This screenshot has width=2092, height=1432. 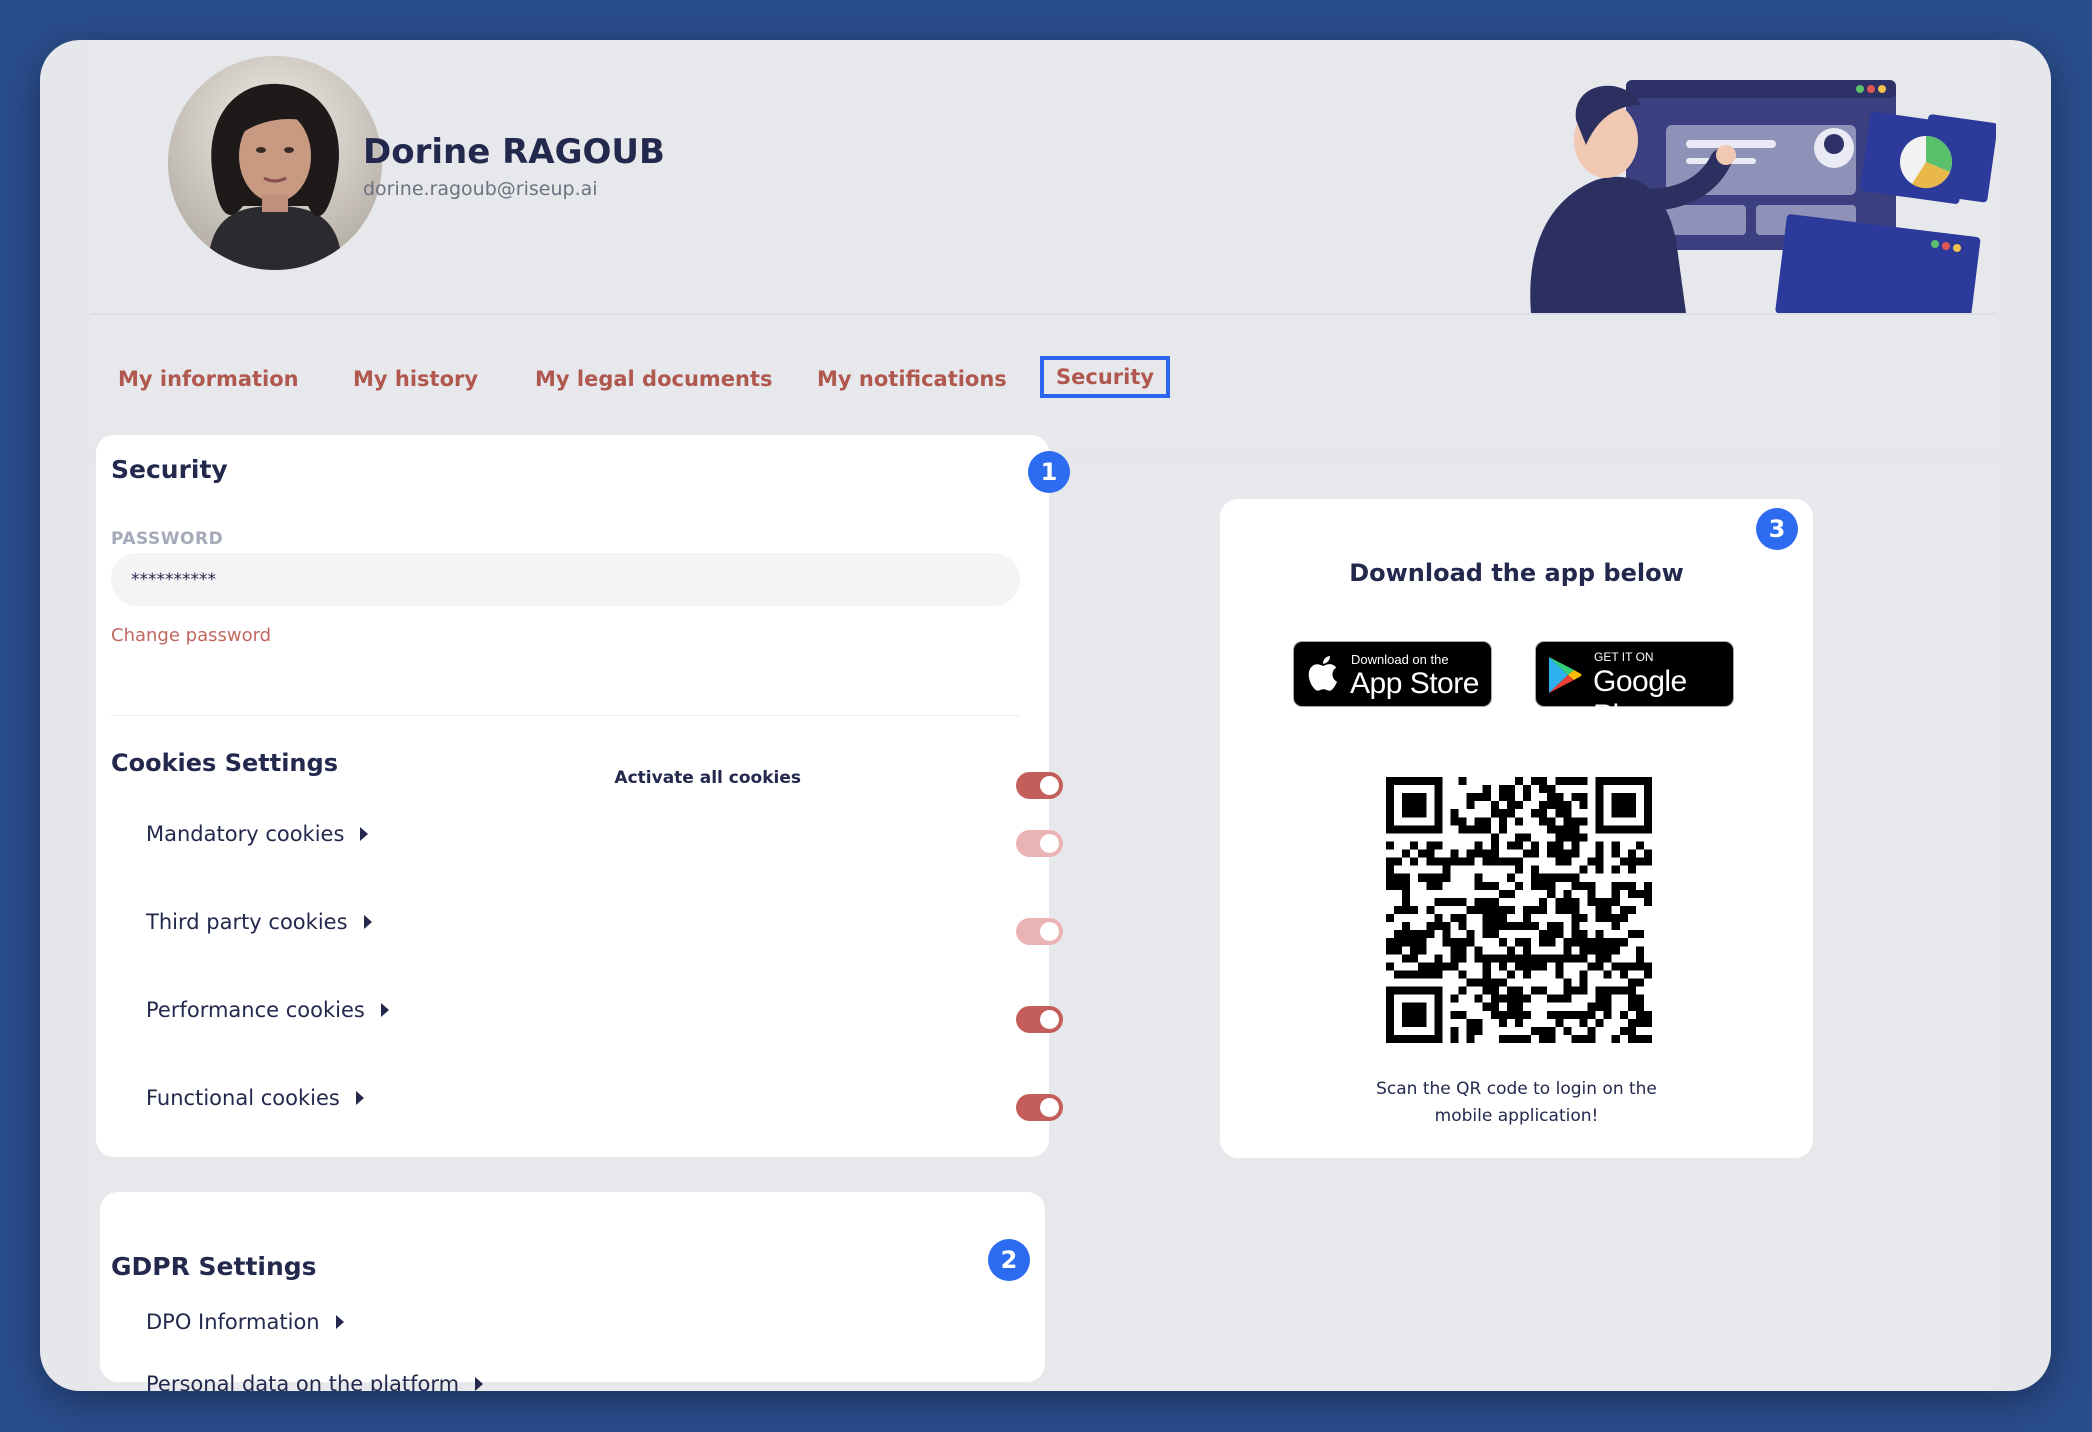 What do you see at coordinates (707, 778) in the screenshot?
I see `activate-all-cookies-label: Activate all cookies` at bounding box center [707, 778].